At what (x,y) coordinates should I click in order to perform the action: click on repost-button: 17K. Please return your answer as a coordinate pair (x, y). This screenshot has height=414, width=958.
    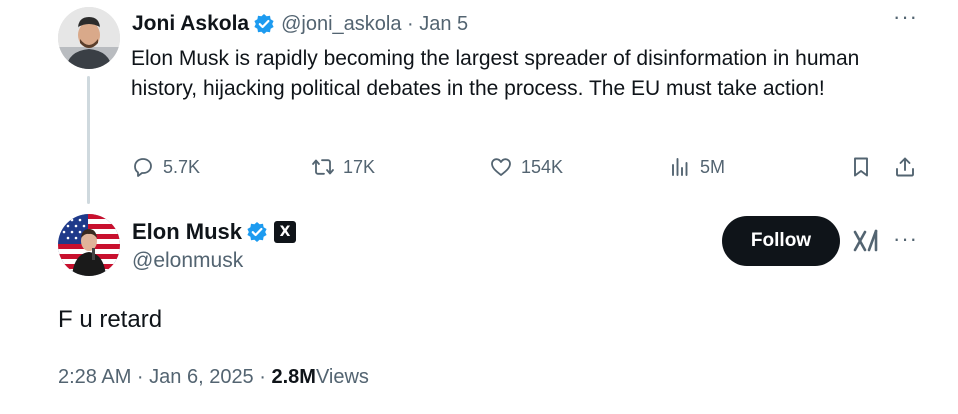
    Looking at the image, I should click on (343, 167).